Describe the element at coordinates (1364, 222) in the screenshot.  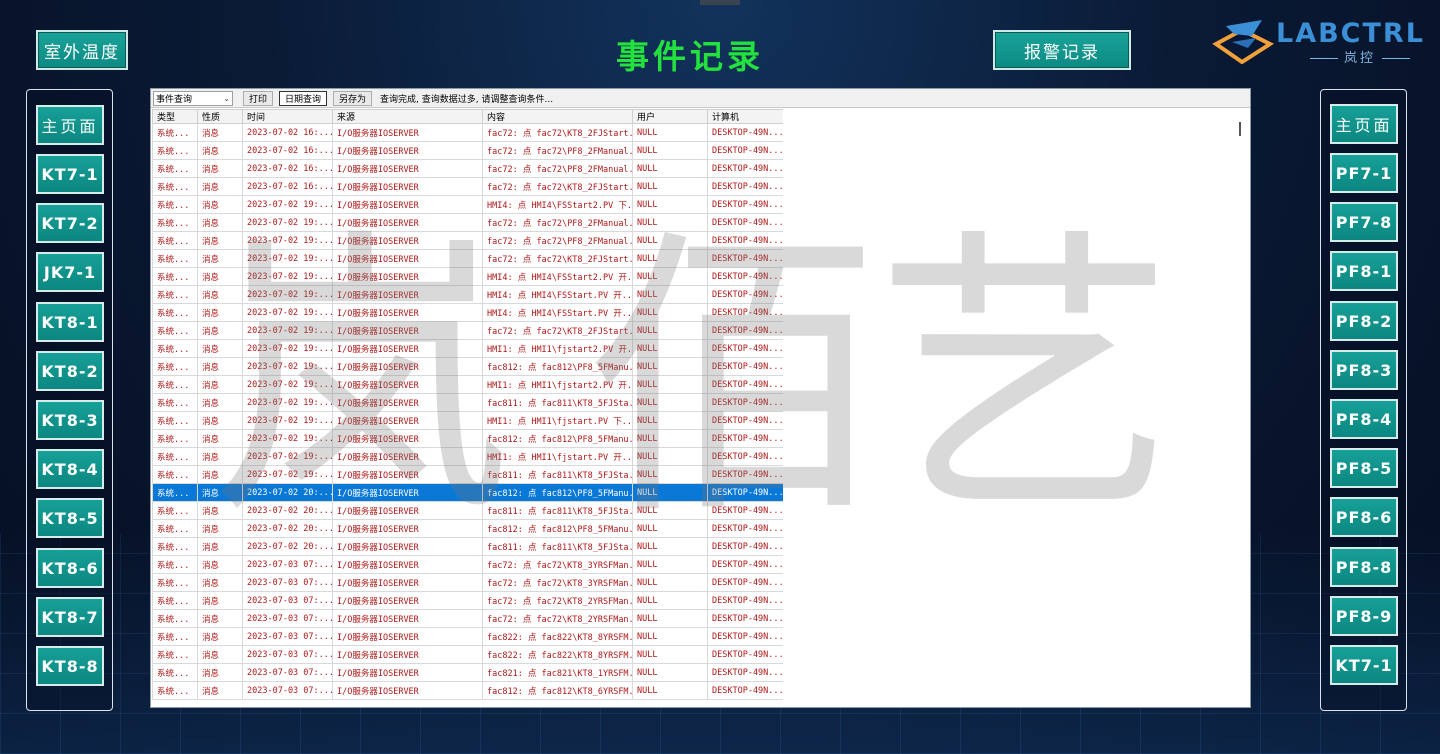
I see `right-nav-pf7-8: PF7-8` at that location.